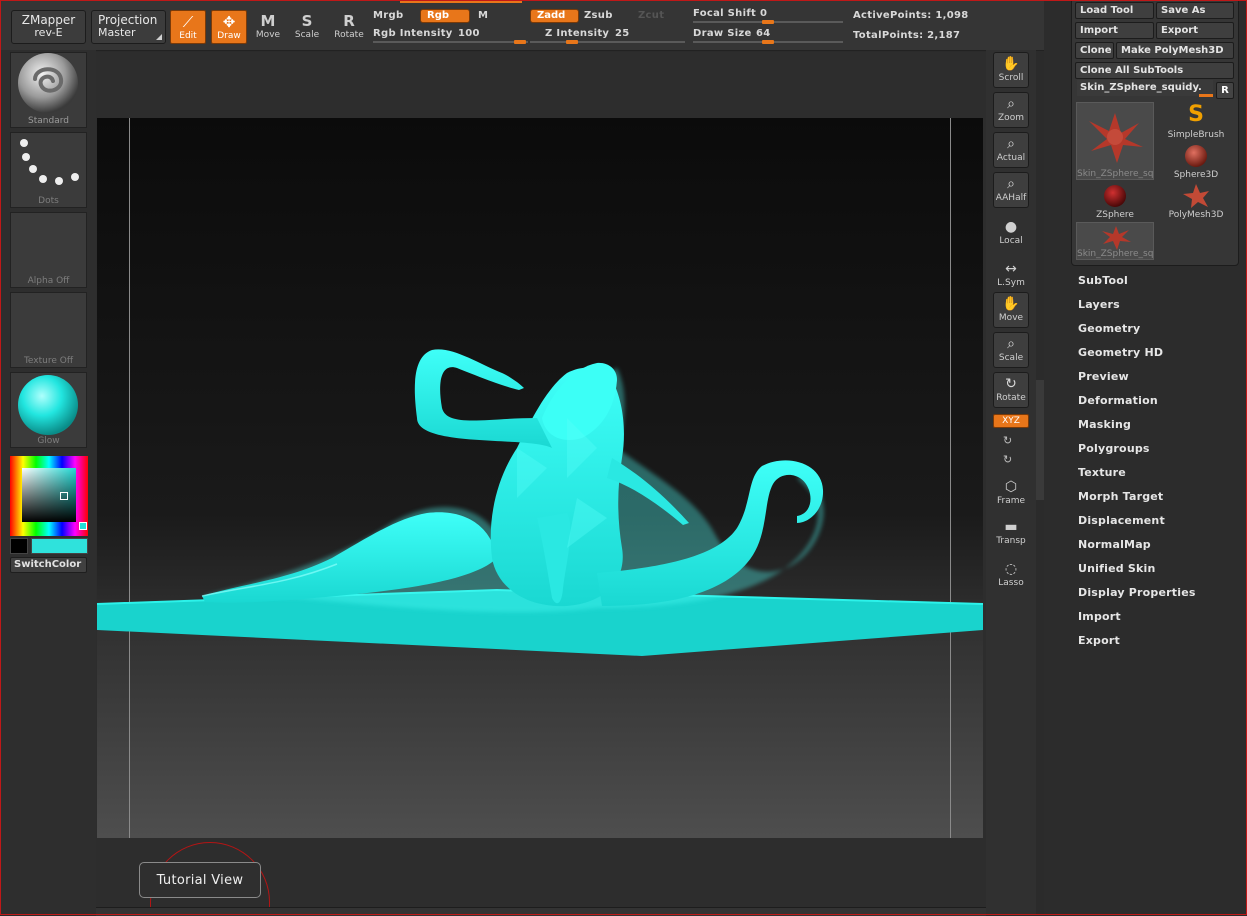 This screenshot has height=916, width=1247. What do you see at coordinates (1137, 357) in the screenshot?
I see `menu-geometry-hd: Geometry HD` at bounding box center [1137, 357].